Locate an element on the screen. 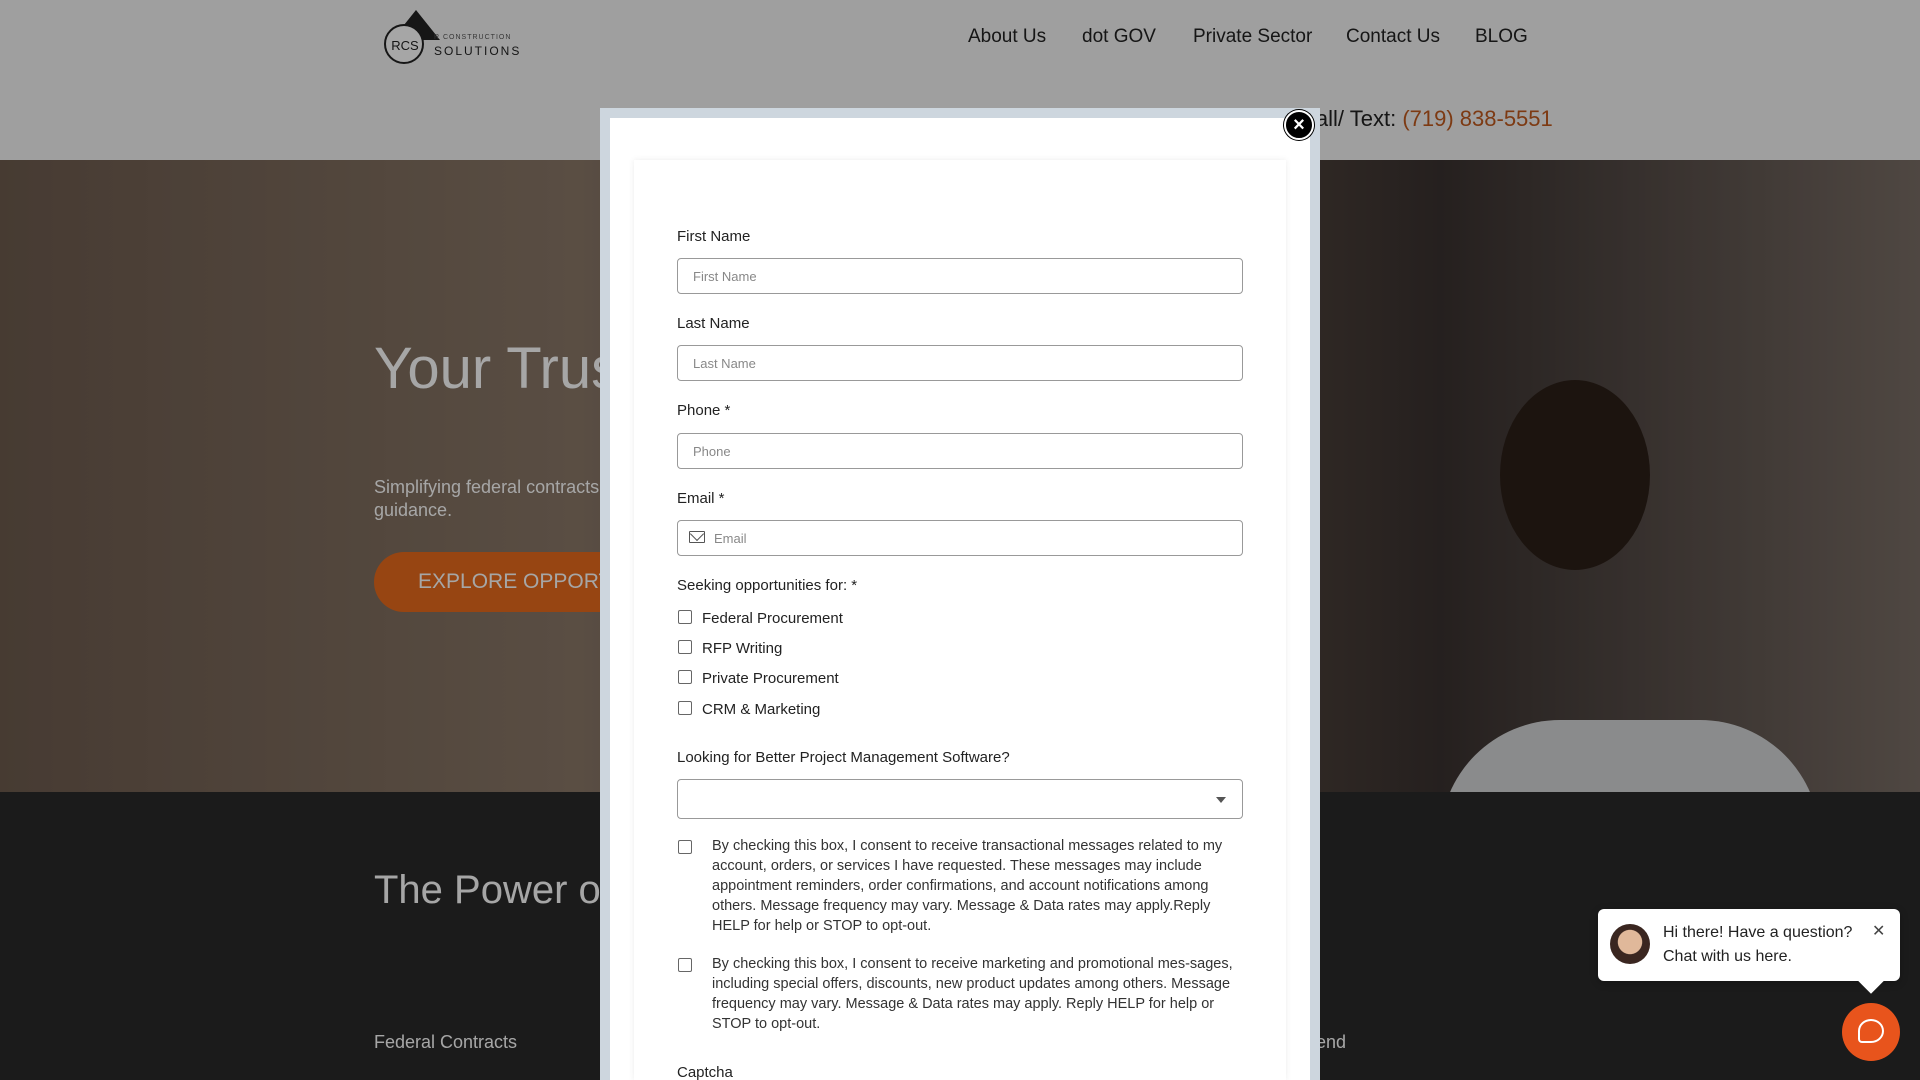 This screenshot has width=1920, height=1080. email-input: Email is located at coordinates (960, 538).